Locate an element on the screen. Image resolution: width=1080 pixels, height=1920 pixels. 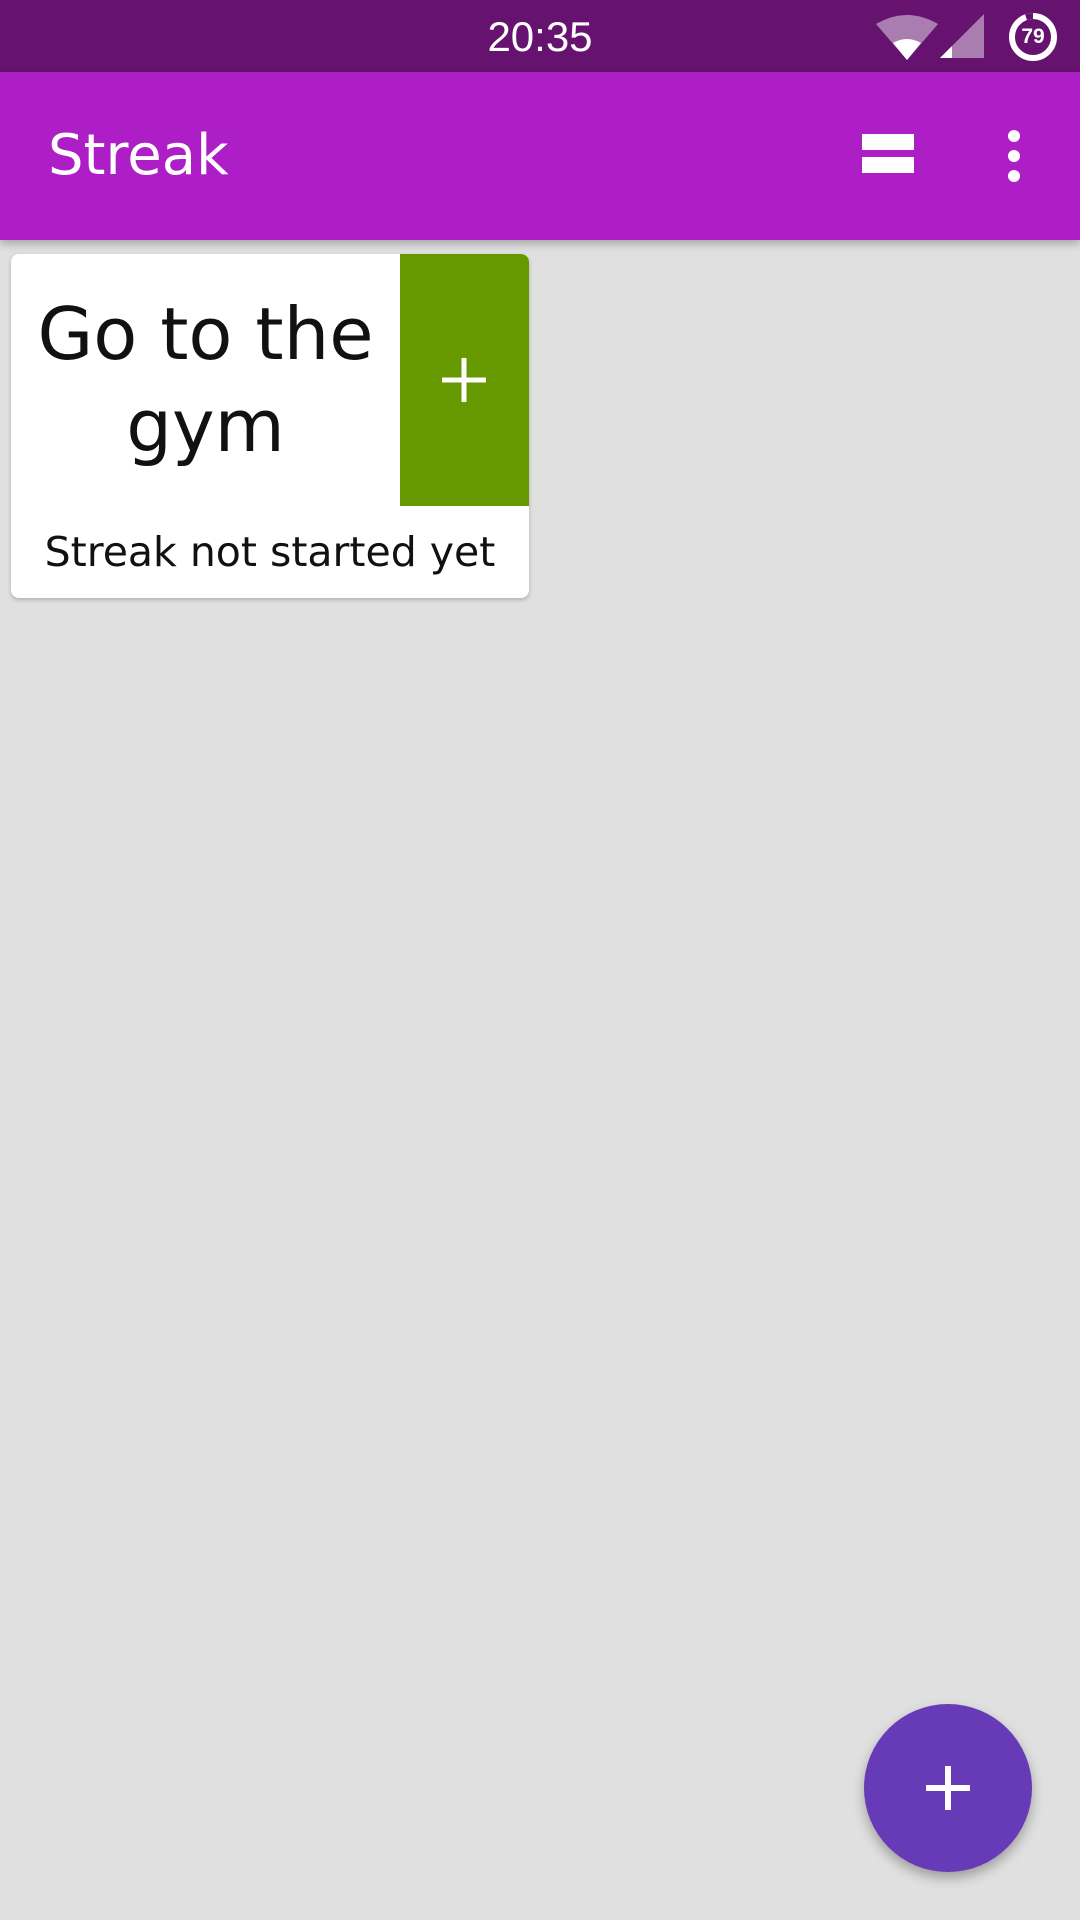
more-options-button is located at coordinates (1014, 156).